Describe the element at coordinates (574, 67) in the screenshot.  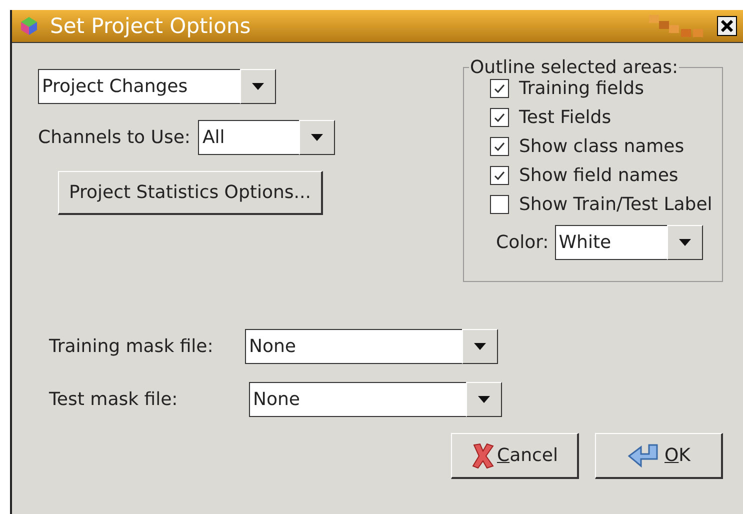
I see `group-legend: Outline selected areas:` at that location.